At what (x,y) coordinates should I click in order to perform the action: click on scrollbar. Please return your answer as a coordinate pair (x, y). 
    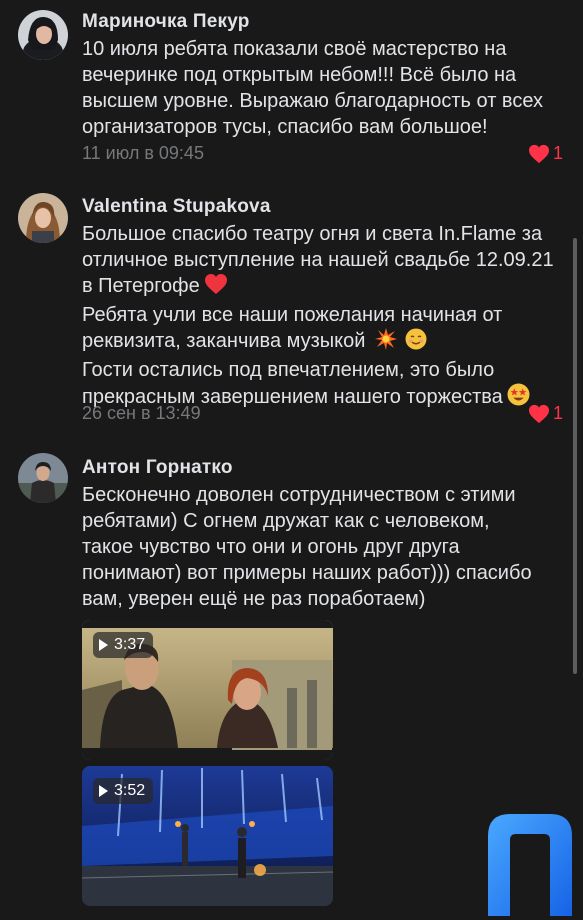
    Looking at the image, I should click on (575, 456).